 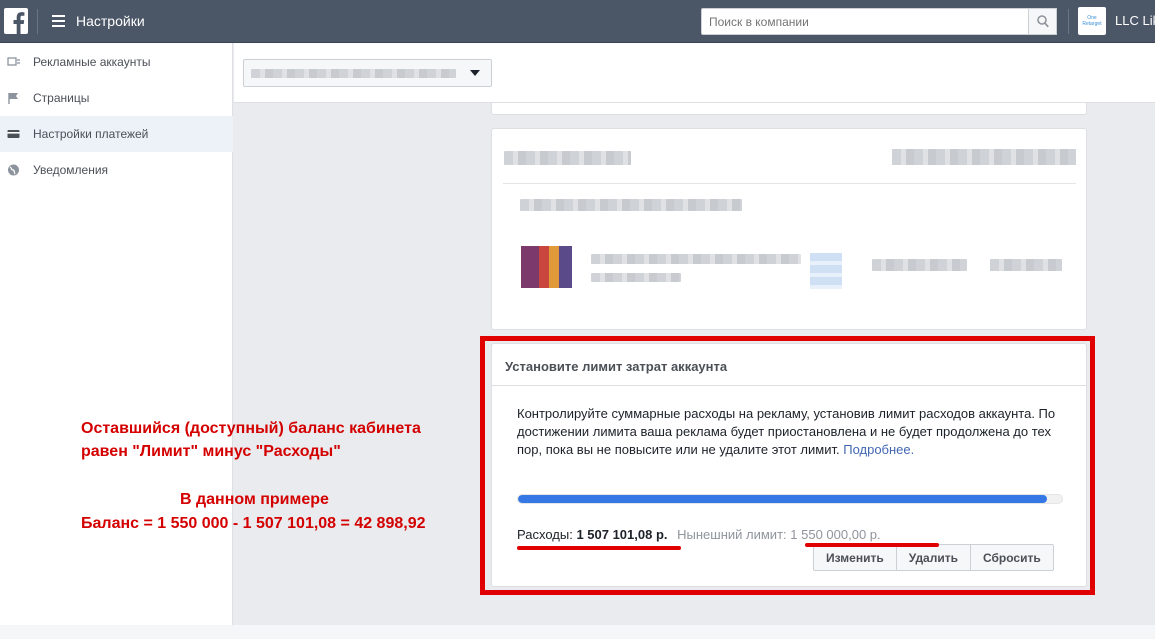 I want to click on page-bottom, so click(x=577, y=632).